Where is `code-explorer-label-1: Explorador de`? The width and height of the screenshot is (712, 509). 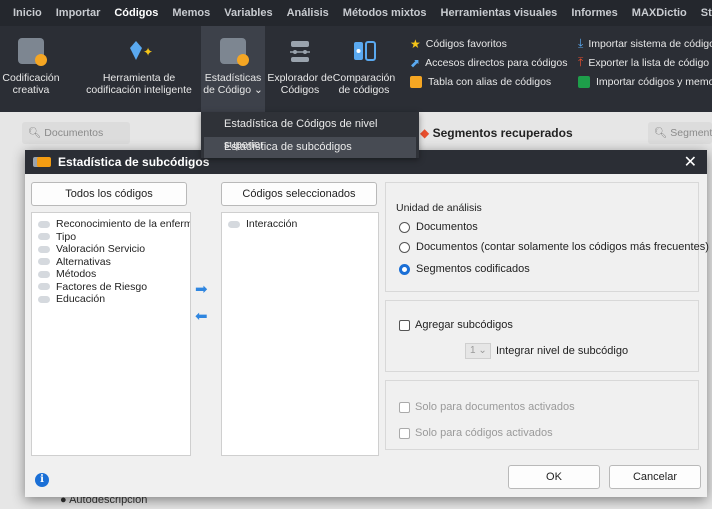
code-explorer-label-1: Explorador de is located at coordinates (300, 78).